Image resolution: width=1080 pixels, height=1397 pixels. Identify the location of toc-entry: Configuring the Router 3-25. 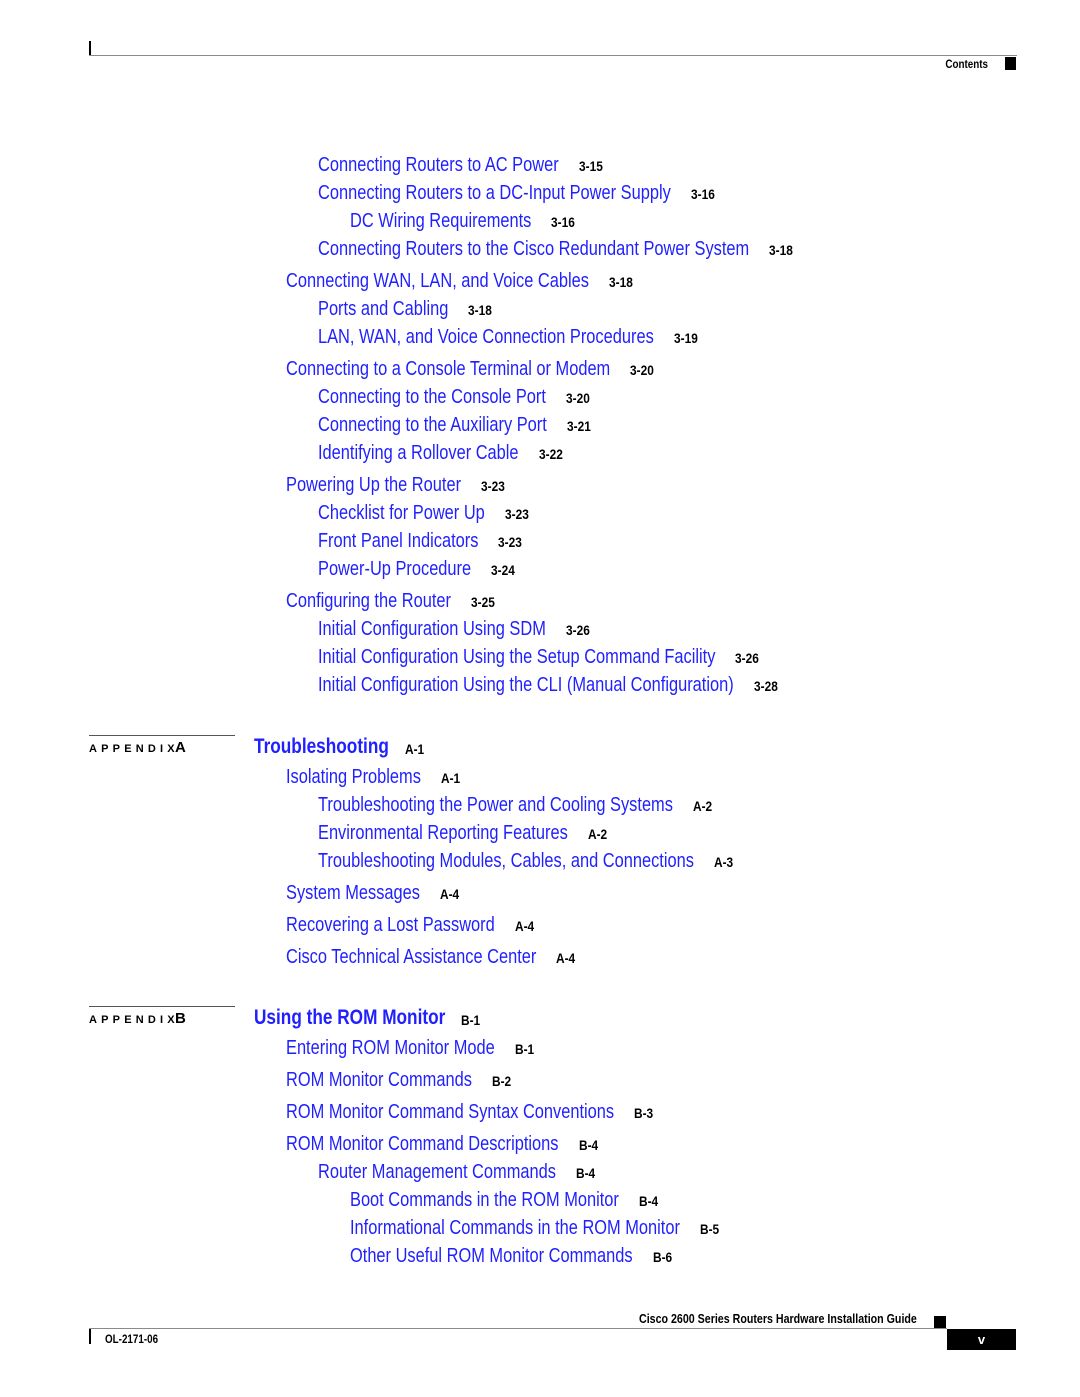
(390, 601).